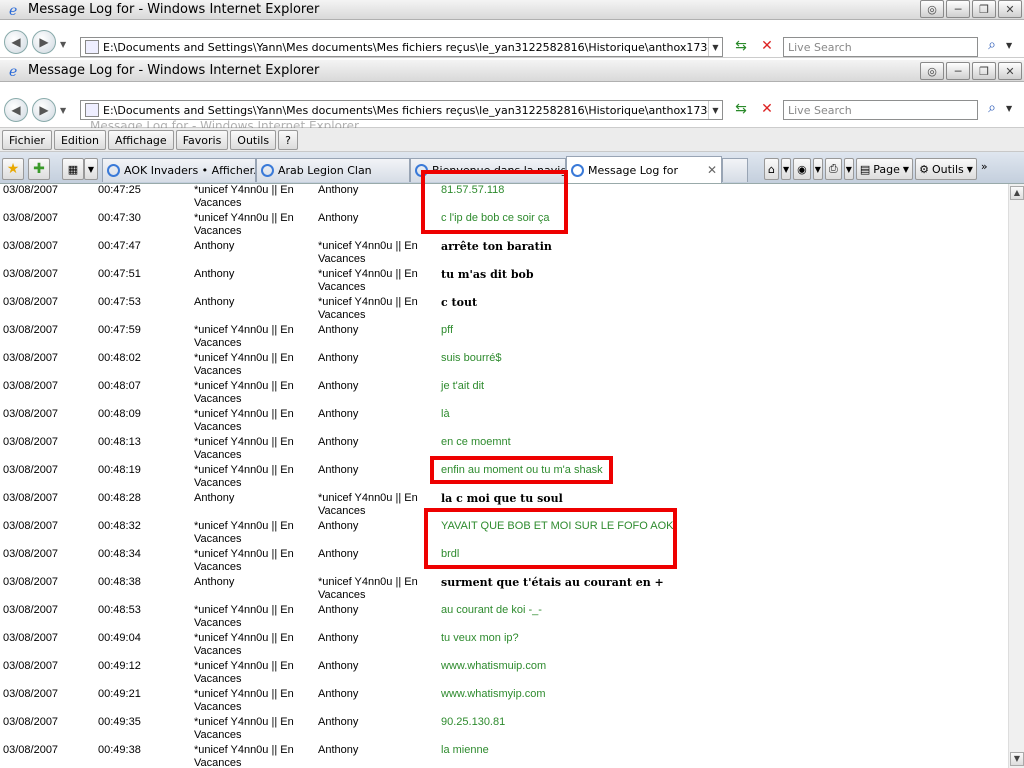 The width and height of the screenshot is (1024, 768). I want to click on chevron-down-icon: ▼, so click(906, 169).